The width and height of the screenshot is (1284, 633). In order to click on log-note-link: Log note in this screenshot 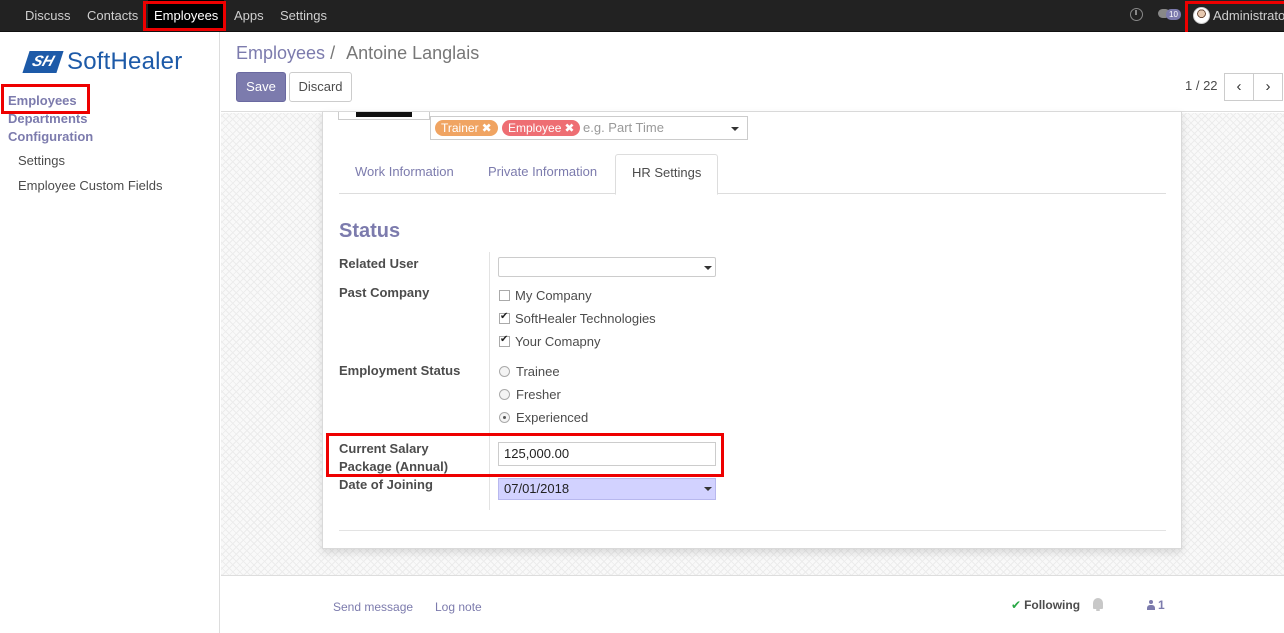, I will do `click(458, 607)`.